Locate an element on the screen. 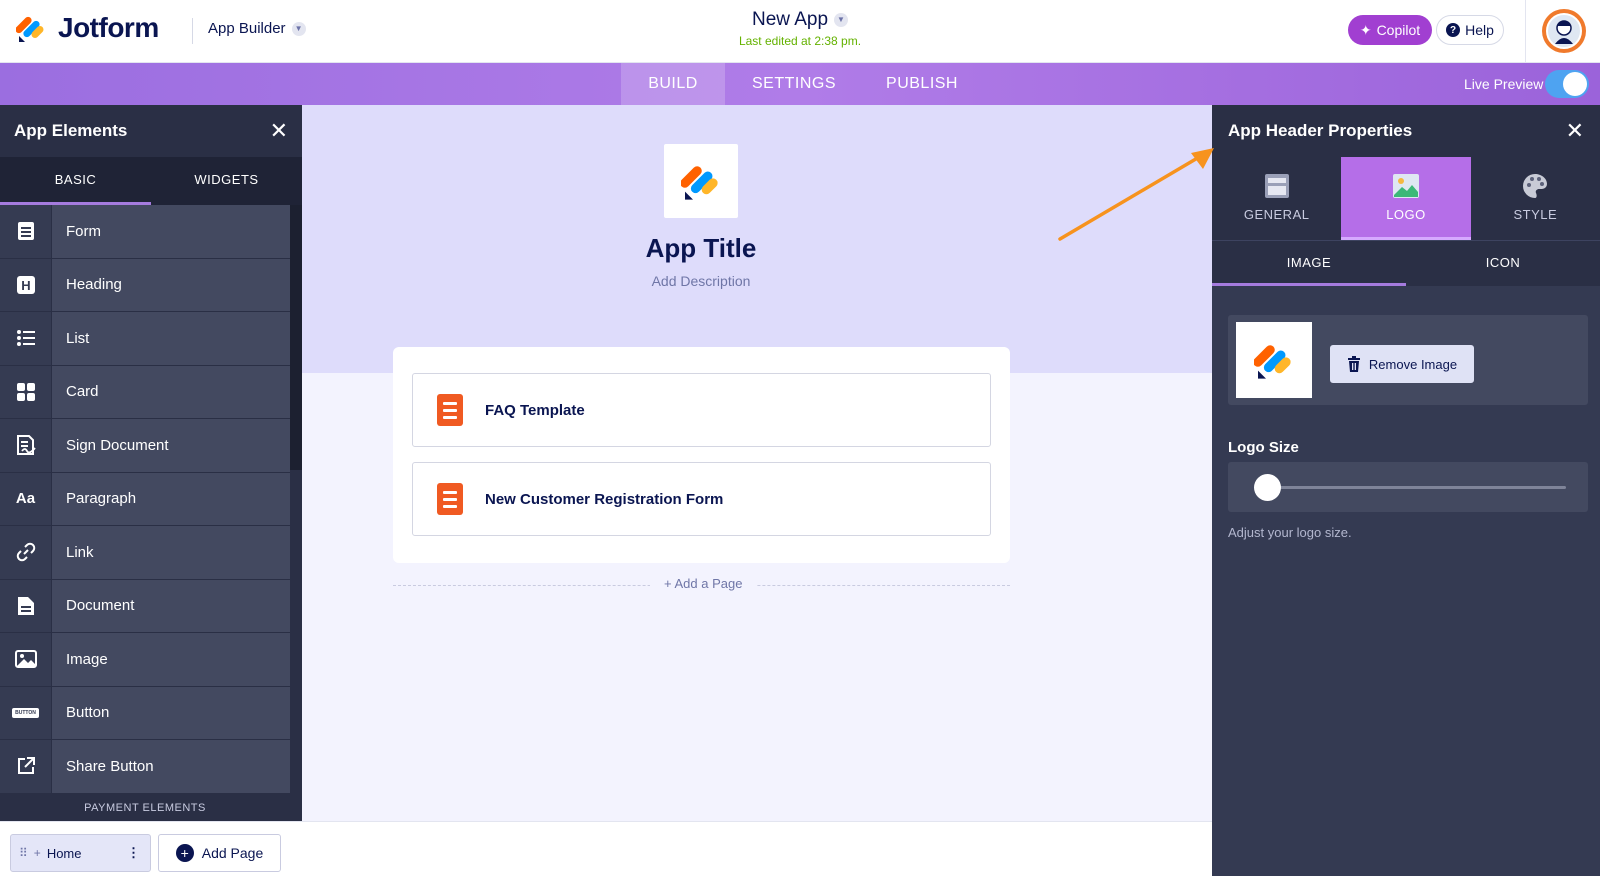 The height and width of the screenshot is (876, 1600). more-options-icon: ⋮ is located at coordinates (133, 853).